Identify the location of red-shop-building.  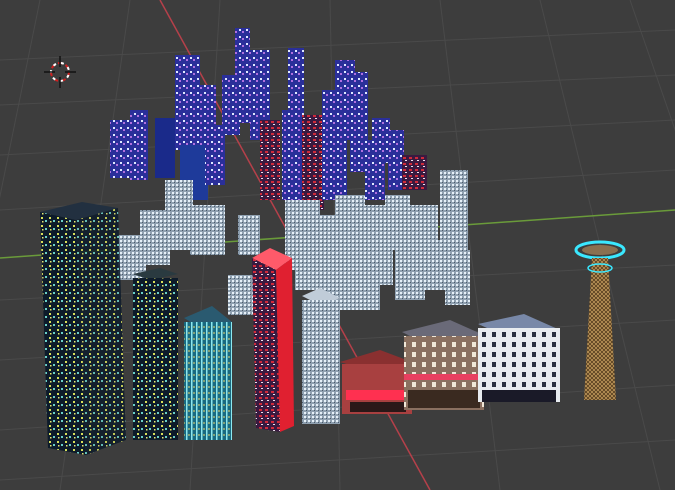
(376, 382).